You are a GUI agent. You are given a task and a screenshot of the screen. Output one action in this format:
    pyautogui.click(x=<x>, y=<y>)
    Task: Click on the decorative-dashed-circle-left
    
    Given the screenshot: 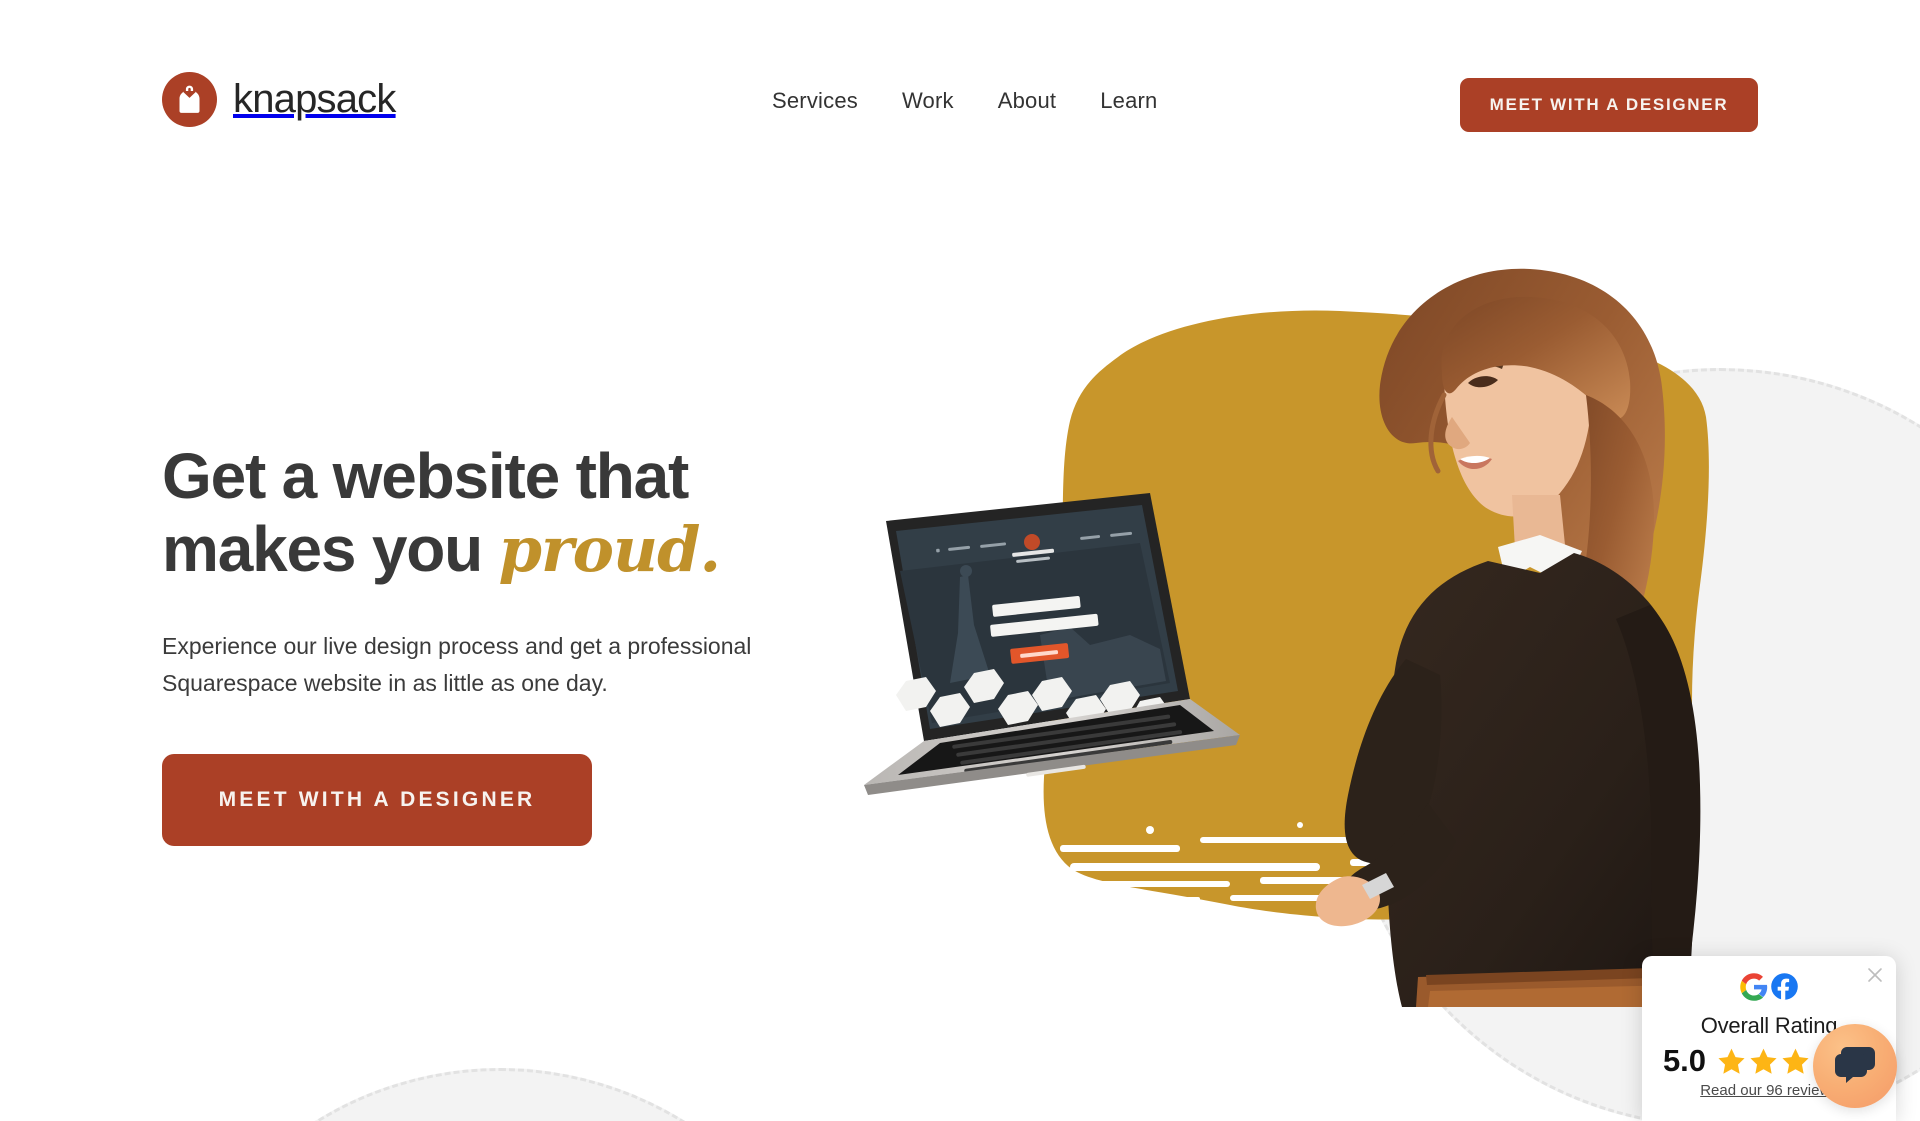 What is the action you would take?
    pyautogui.click(x=500, y=1094)
    